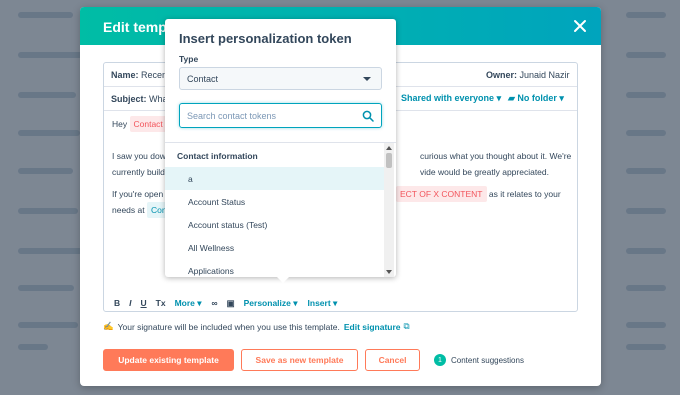 Image resolution: width=680 pixels, height=395 pixels. What do you see at coordinates (161, 303) in the screenshot?
I see `clear-format-button: Tx` at bounding box center [161, 303].